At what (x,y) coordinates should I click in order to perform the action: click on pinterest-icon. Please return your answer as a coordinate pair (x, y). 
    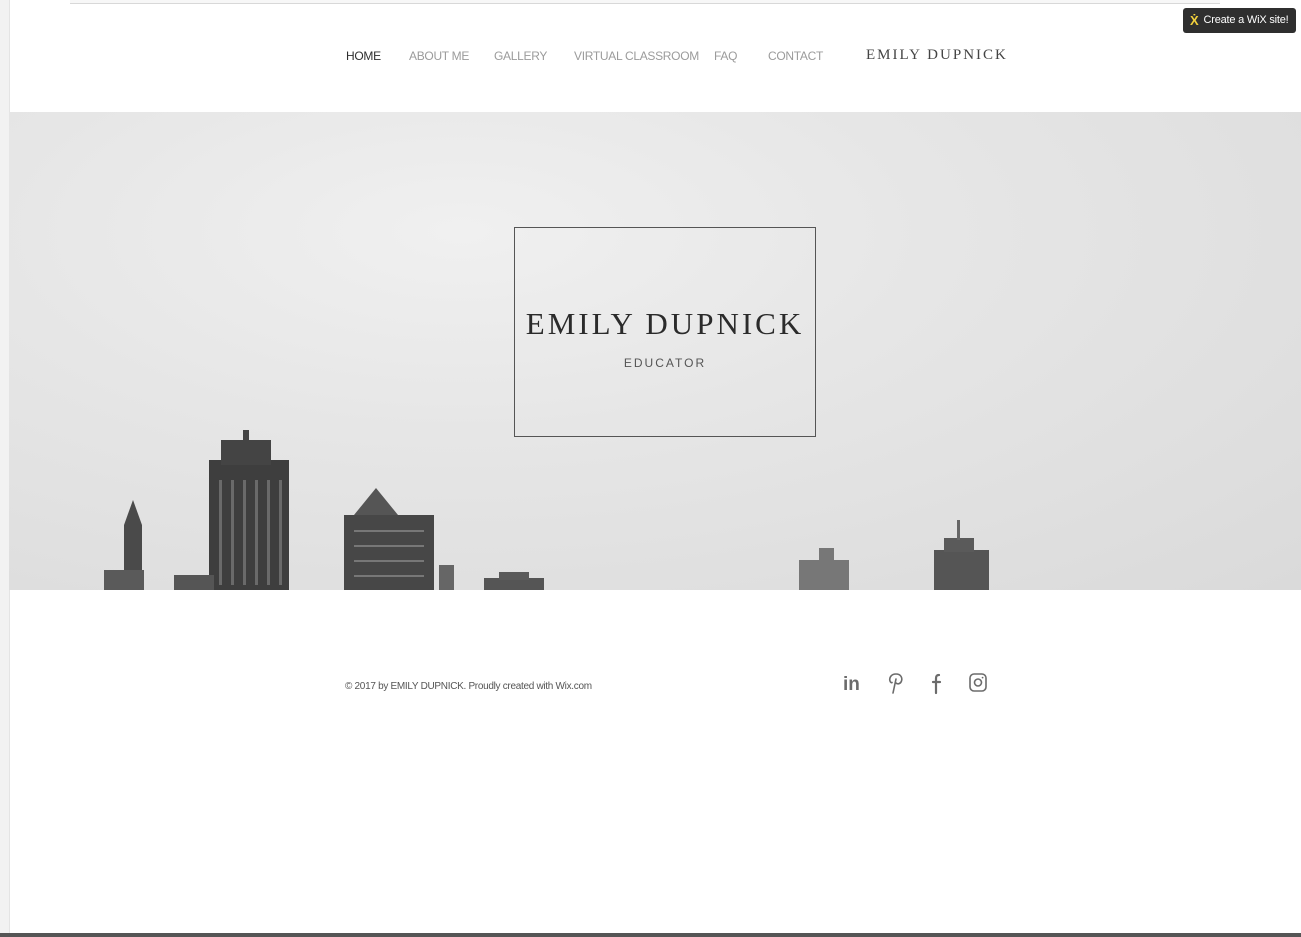
    Looking at the image, I should click on (896, 683).